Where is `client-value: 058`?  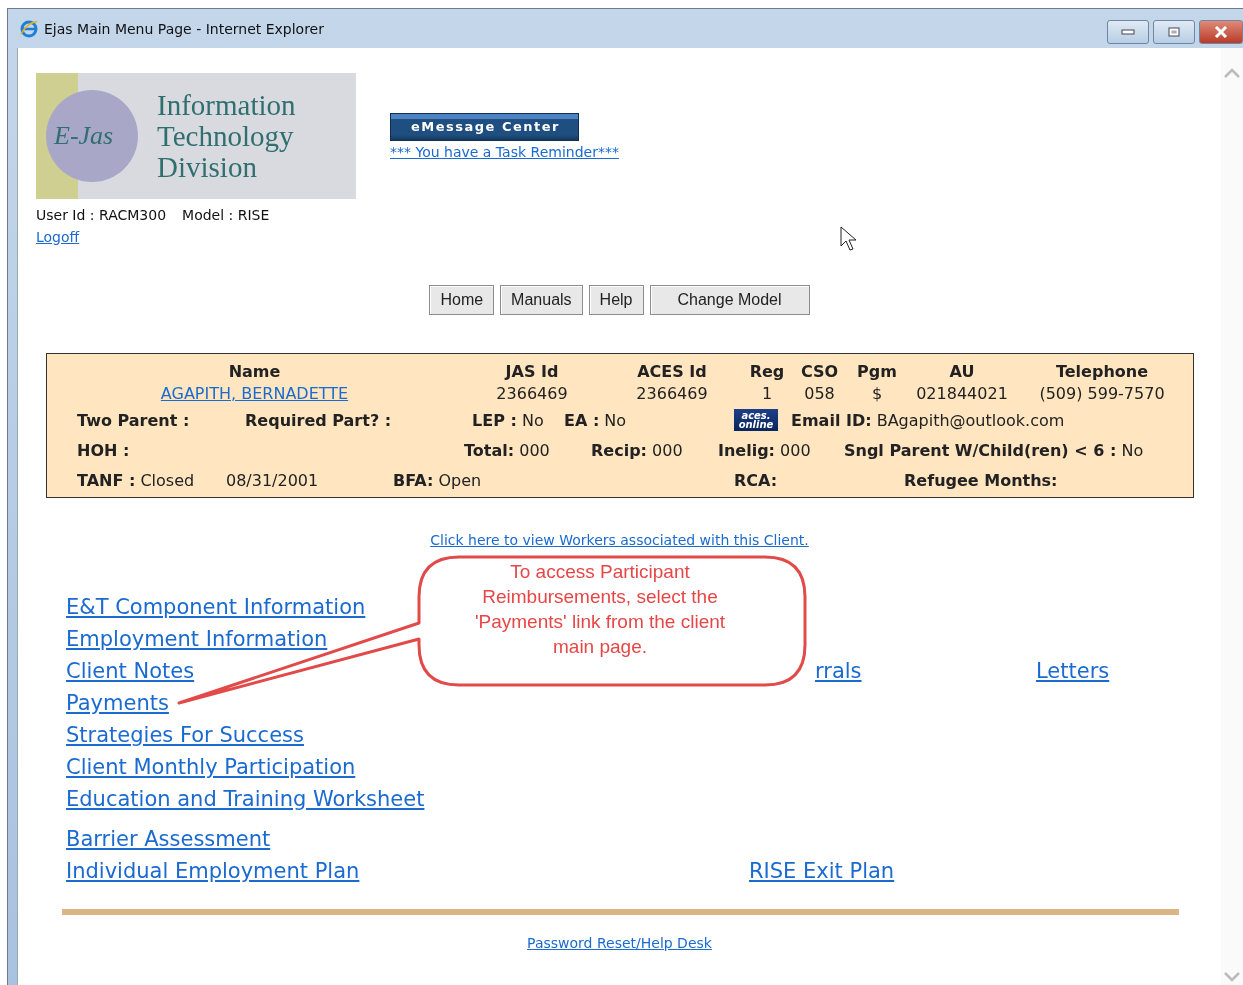
client-value: 058 is located at coordinates (819, 393).